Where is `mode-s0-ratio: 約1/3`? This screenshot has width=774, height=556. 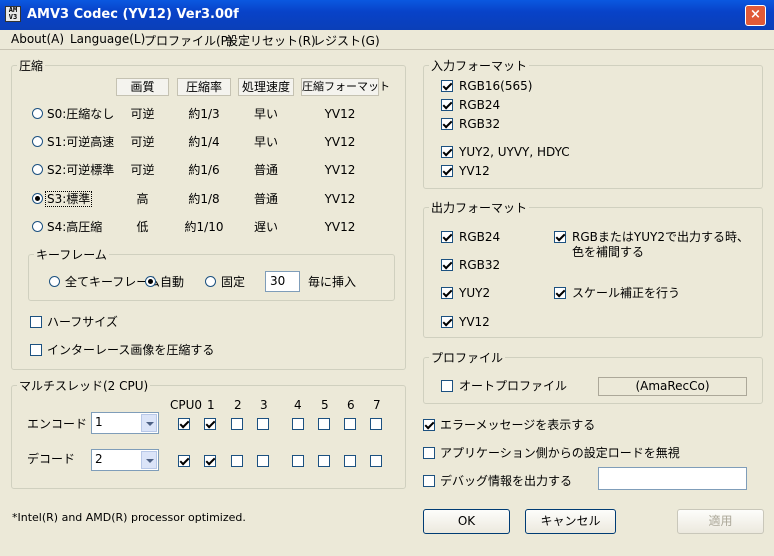 mode-s0-ratio: 約1/3 is located at coordinates (204, 114).